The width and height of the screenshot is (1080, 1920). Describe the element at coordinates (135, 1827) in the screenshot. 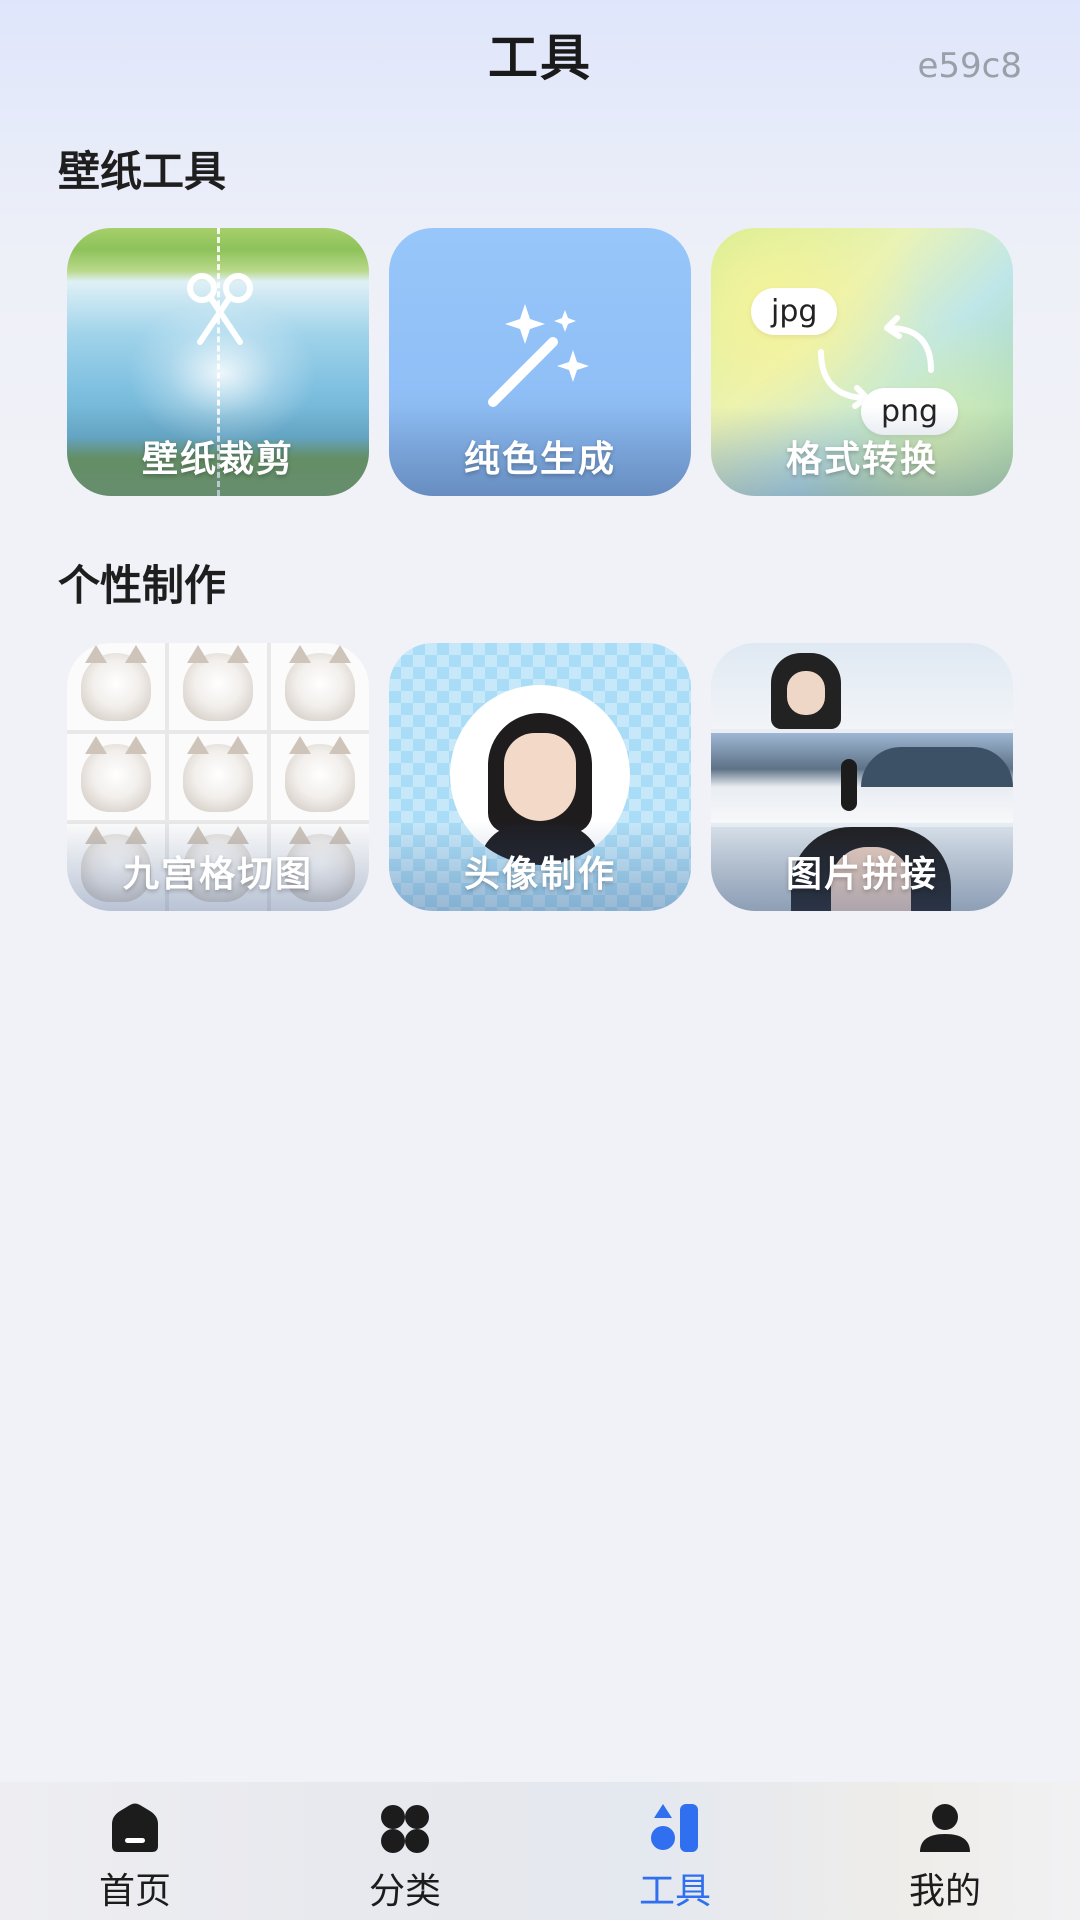

I see `home-icon` at that location.